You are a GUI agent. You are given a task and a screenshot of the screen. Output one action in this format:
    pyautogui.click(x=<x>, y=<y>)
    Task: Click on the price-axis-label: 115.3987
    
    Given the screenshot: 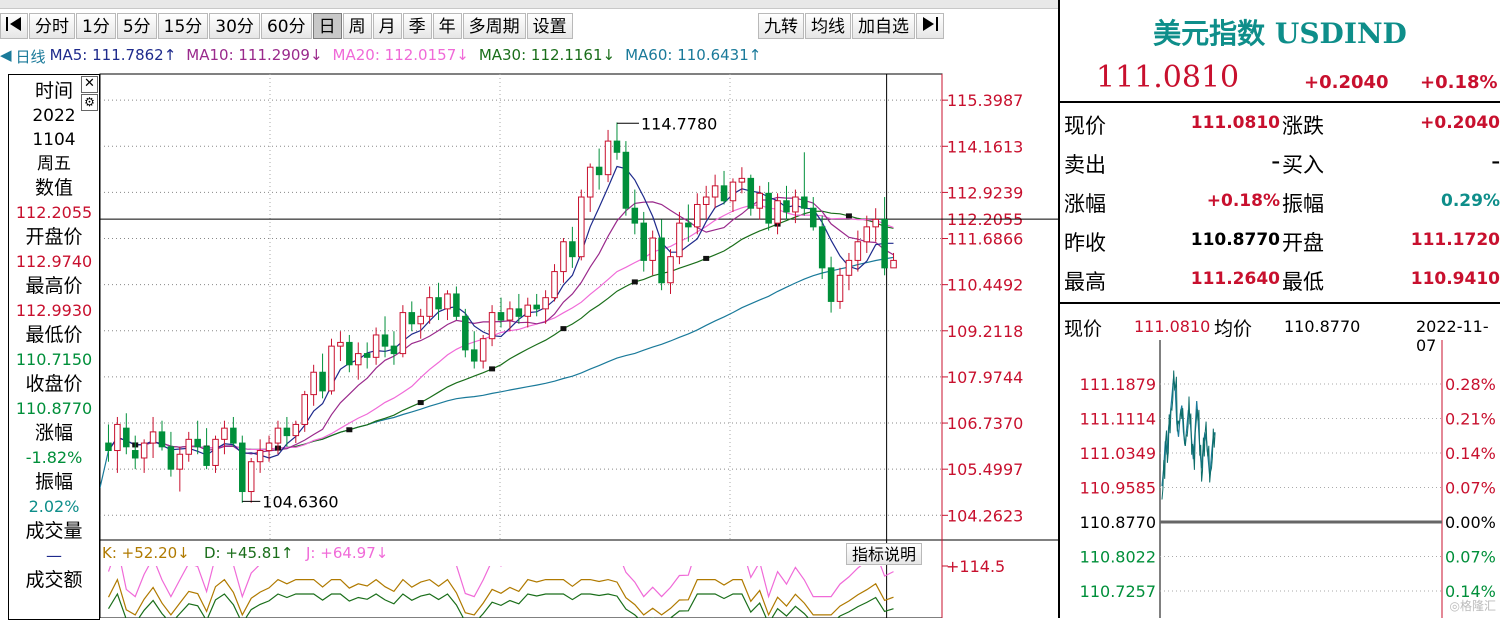 What is the action you would take?
    pyautogui.click(x=985, y=100)
    